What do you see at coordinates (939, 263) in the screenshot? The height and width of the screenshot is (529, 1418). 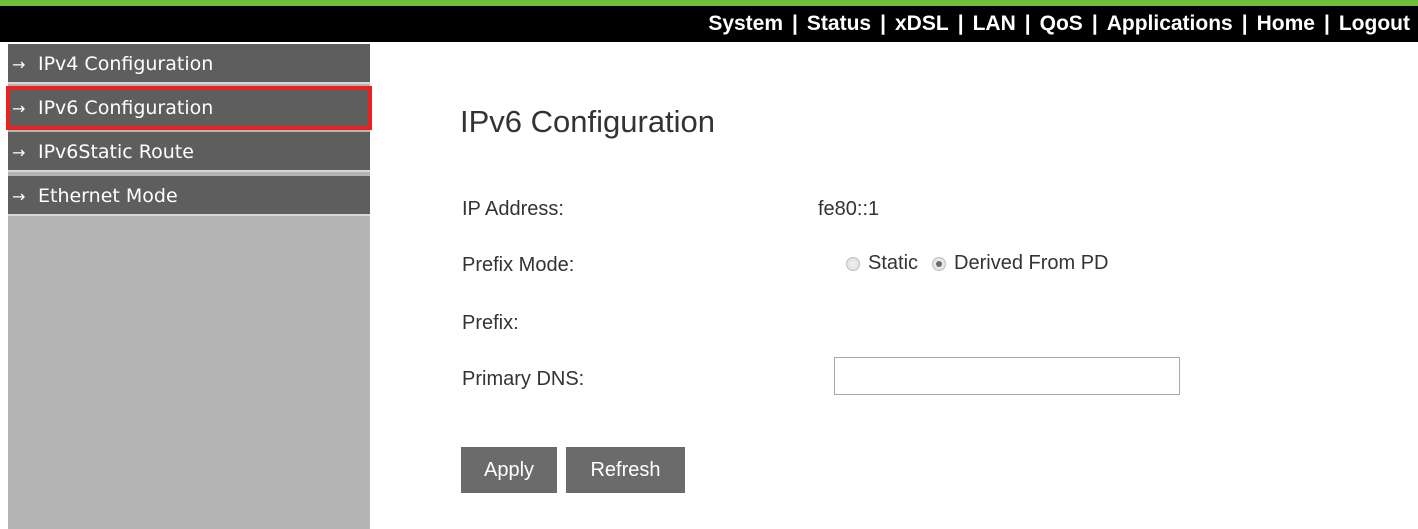 I see `prefix-mode-derived-radio` at bounding box center [939, 263].